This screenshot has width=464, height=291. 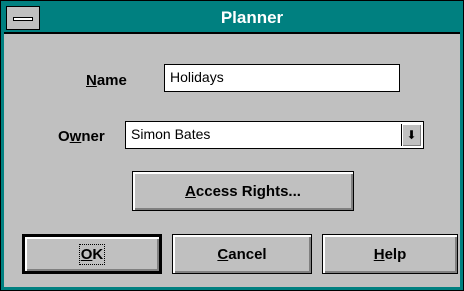 I want to click on window-title: Planner, so click(x=252, y=17).